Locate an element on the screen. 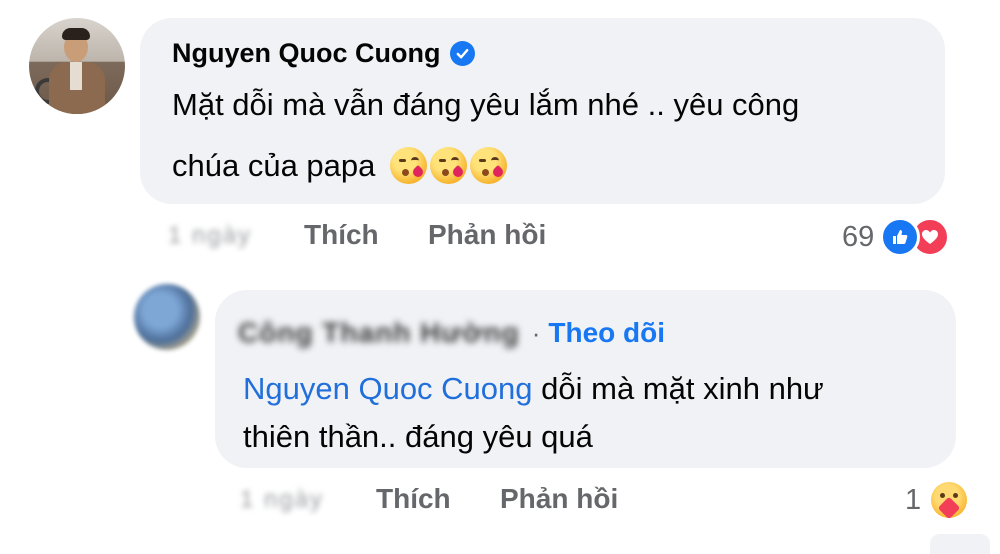 This screenshot has height=554, width=1000. reaction-summary: 69 is located at coordinates (896, 237).